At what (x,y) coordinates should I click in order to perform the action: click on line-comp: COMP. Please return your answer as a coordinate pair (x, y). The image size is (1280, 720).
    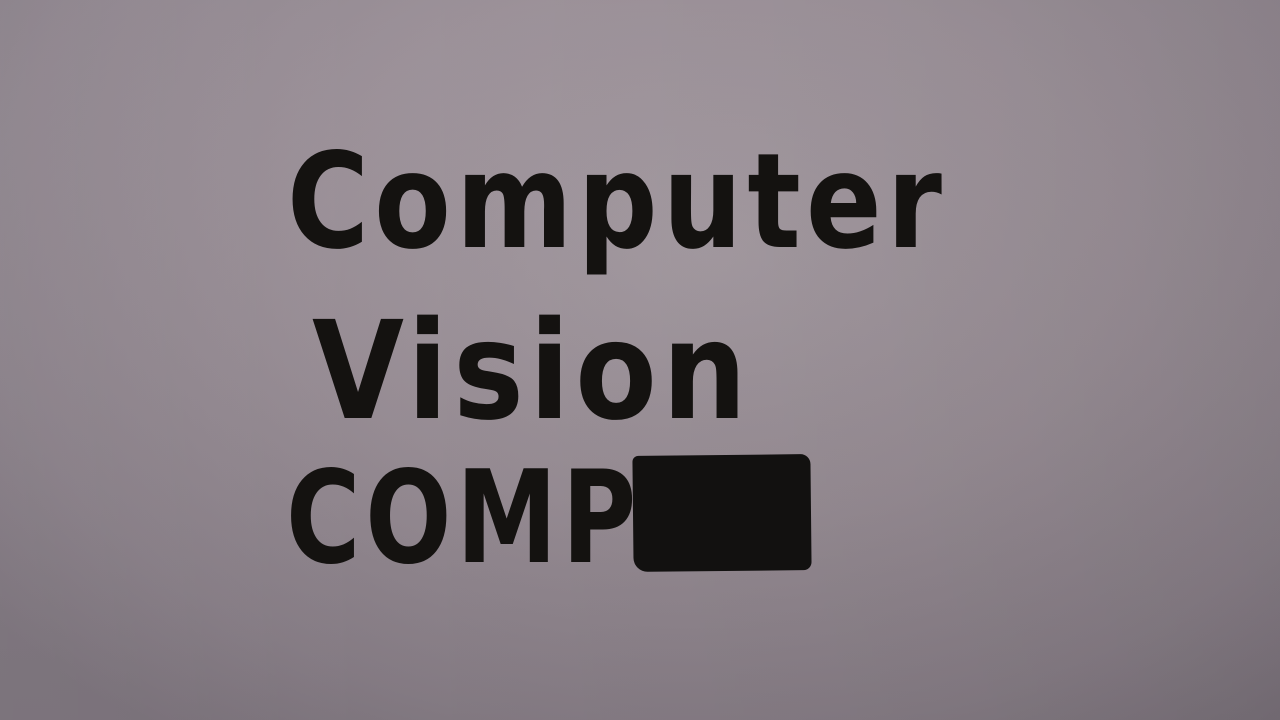
    Looking at the image, I should click on (463, 518).